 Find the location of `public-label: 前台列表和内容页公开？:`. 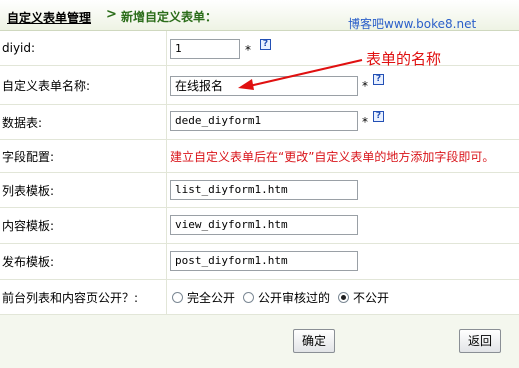

public-label: 前台列表和内容页公开？: is located at coordinates (70, 297).